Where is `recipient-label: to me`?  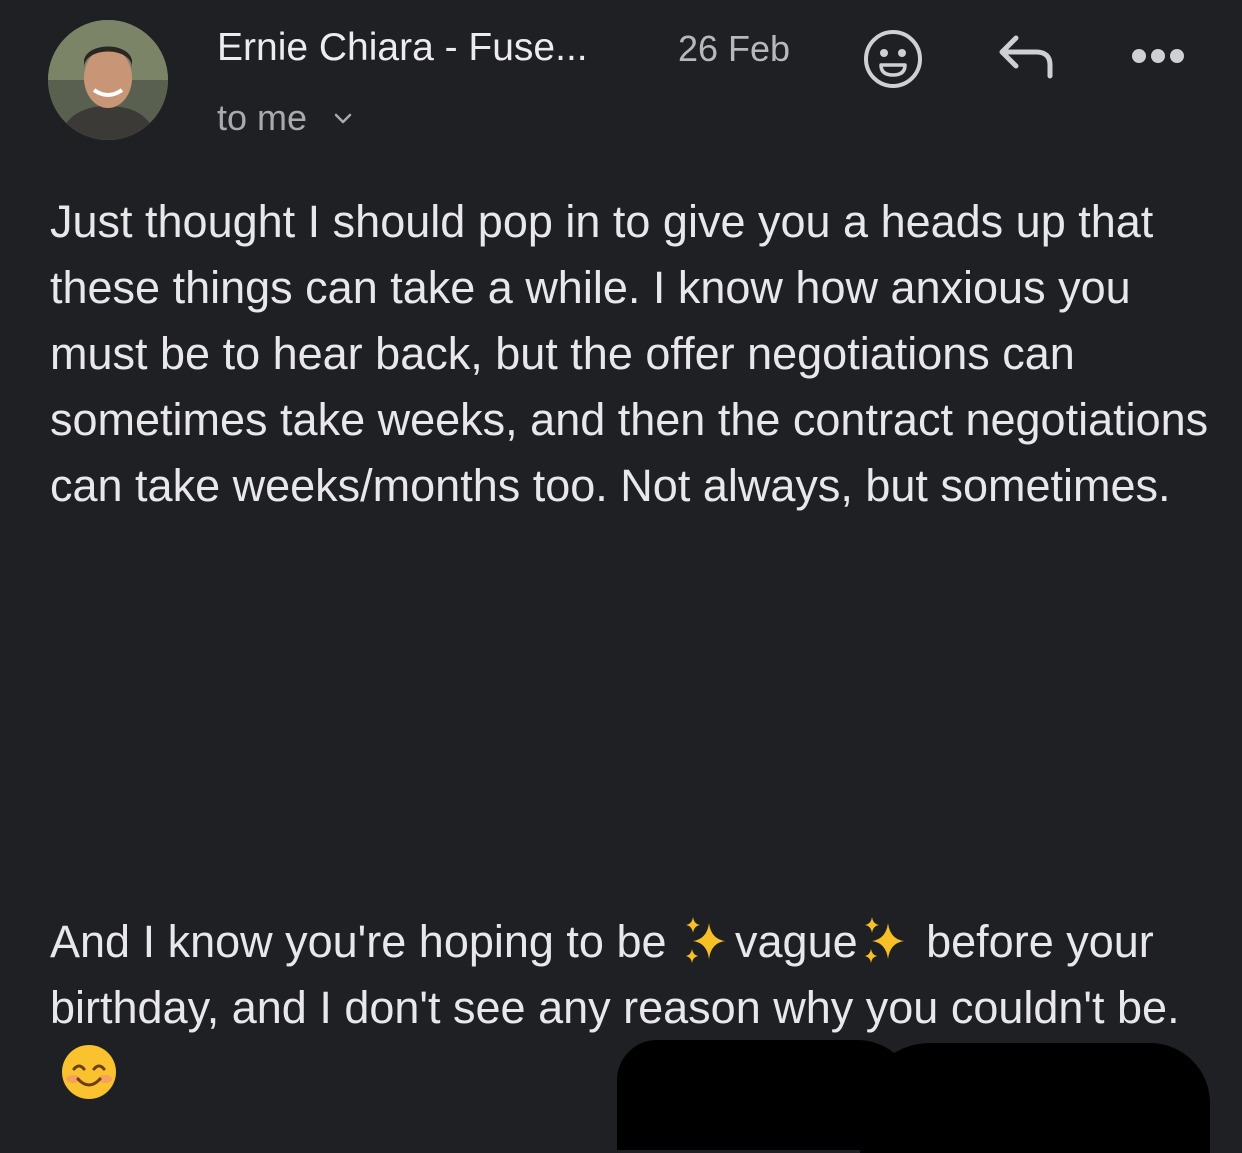 recipient-label: to me is located at coordinates (262, 118).